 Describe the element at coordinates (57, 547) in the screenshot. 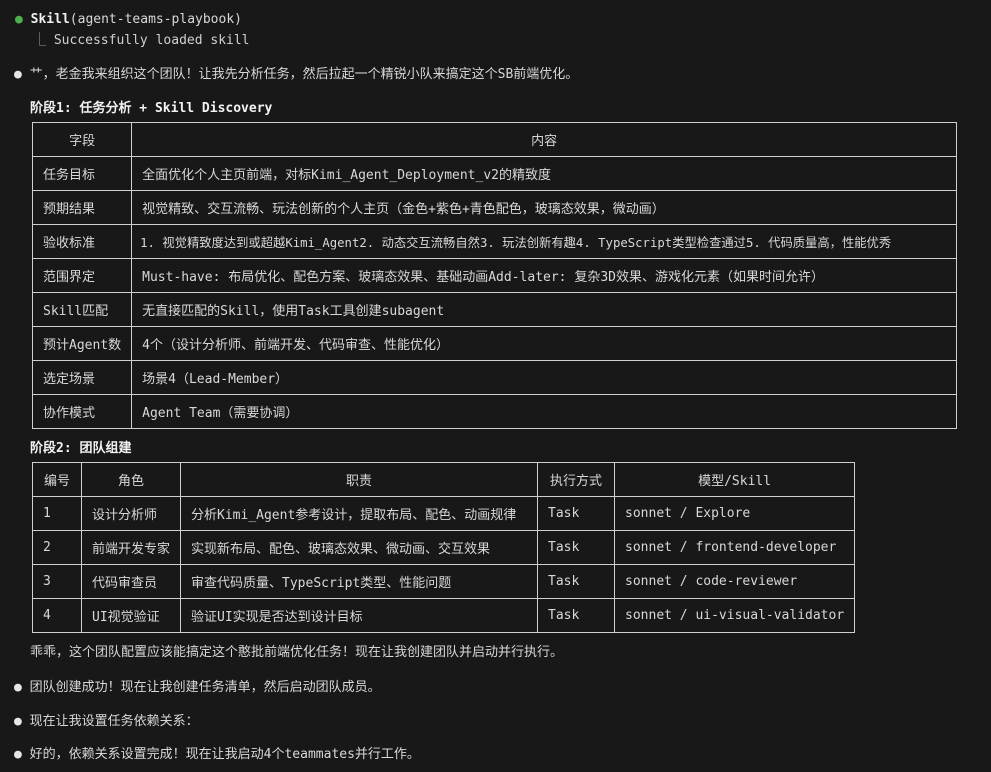

I see `table-cell: 2` at that location.